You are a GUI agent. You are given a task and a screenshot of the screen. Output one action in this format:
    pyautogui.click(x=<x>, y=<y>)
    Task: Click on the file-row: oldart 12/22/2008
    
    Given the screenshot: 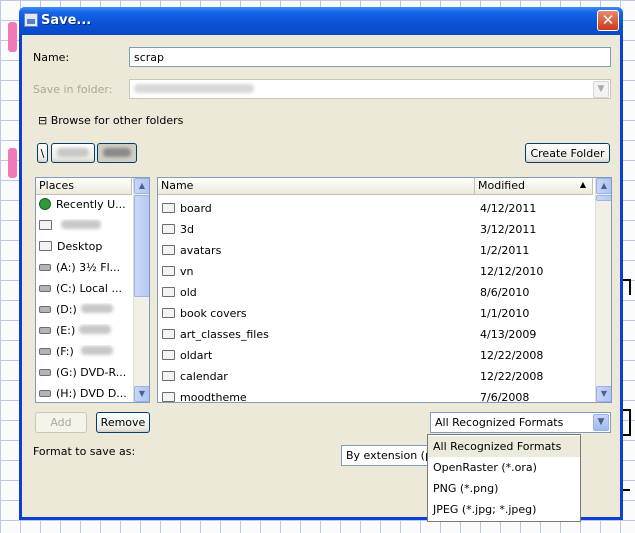 What is the action you would take?
    pyautogui.click(x=376, y=355)
    